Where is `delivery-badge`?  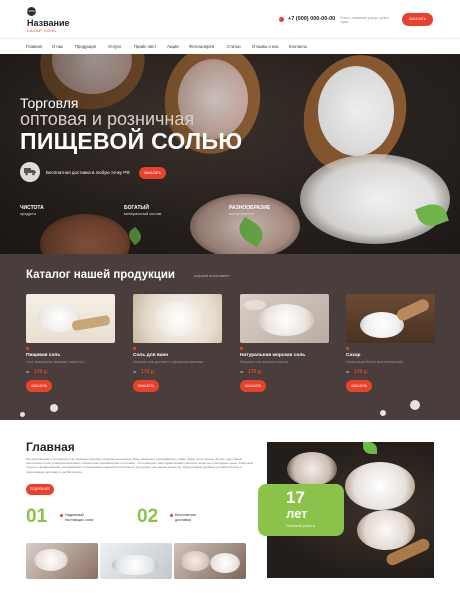 delivery-badge is located at coordinates (30, 172).